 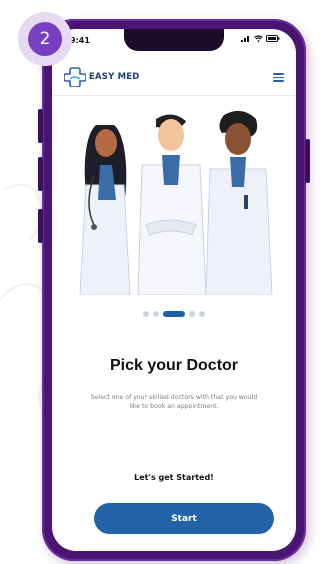 I want to click on status-time: 9:41, so click(x=80, y=40).